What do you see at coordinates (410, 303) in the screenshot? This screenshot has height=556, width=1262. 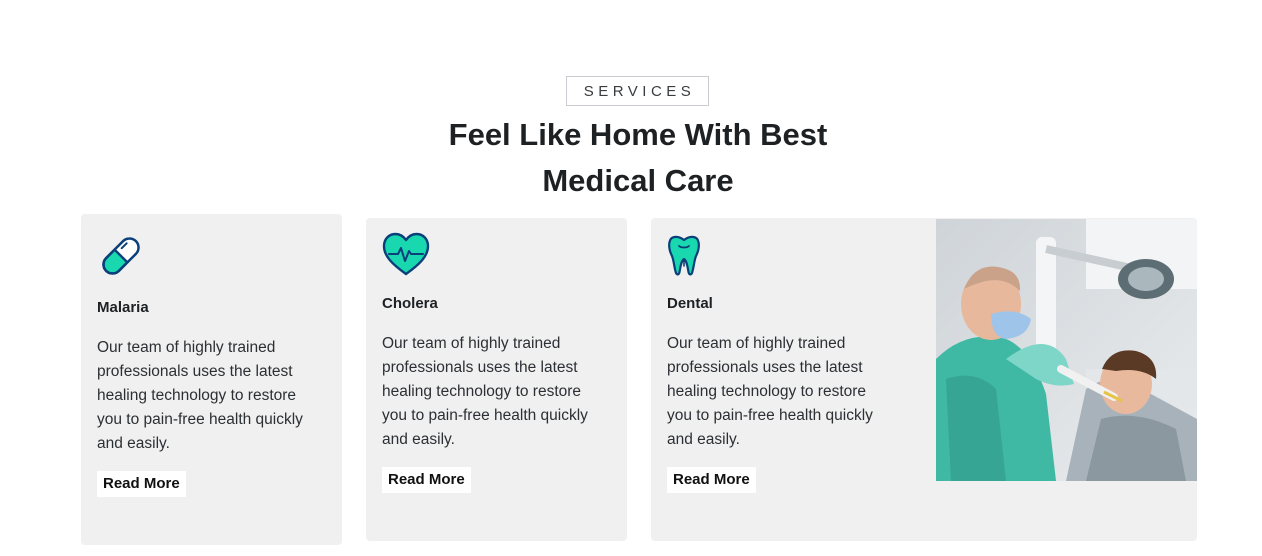 I see `service-name: Cholera` at bounding box center [410, 303].